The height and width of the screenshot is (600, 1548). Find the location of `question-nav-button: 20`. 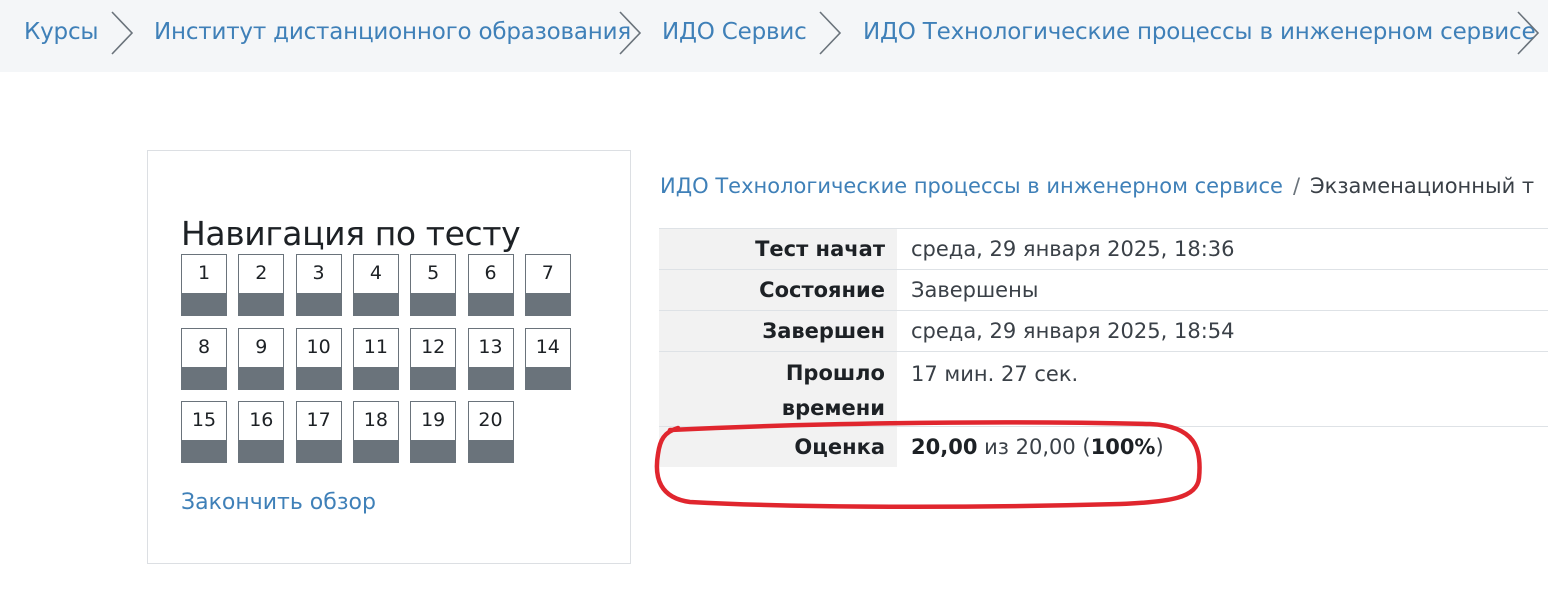

question-nav-button: 20 is located at coordinates (490, 432).